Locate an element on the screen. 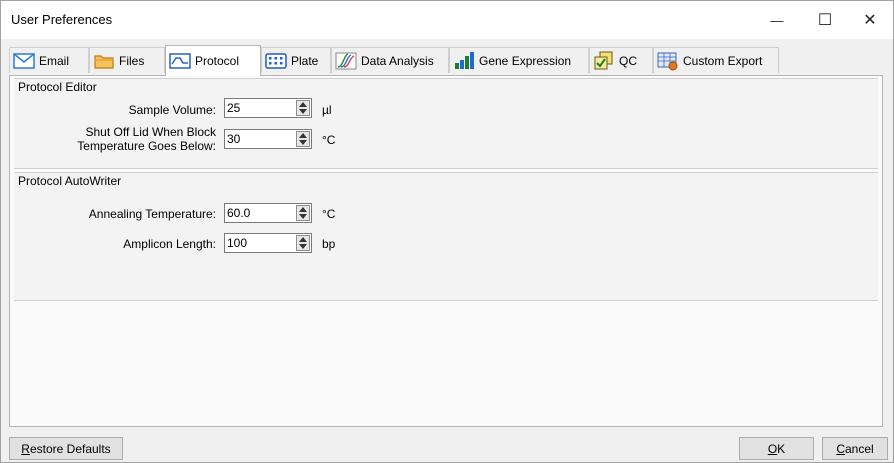 This screenshot has height=463, width=894. tab-gene-expression: Gene Expression is located at coordinates (519, 60).